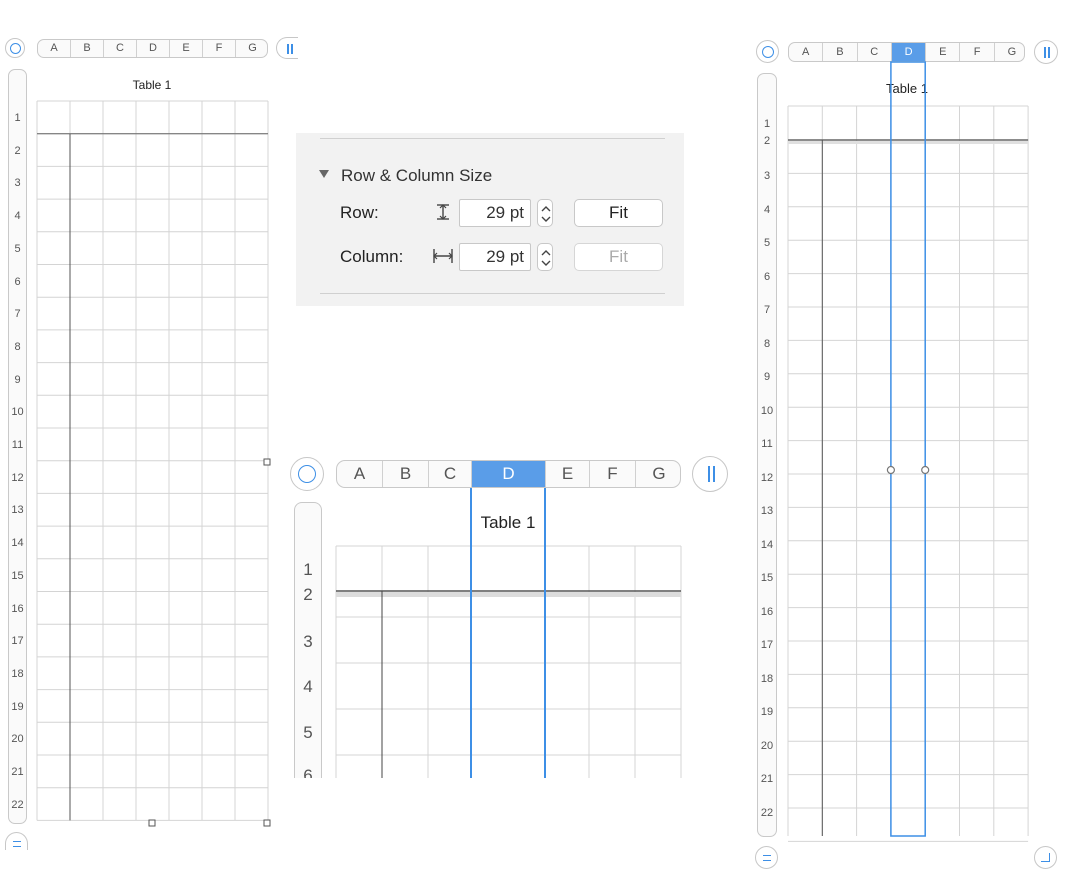  What do you see at coordinates (925, 470) in the screenshot?
I see `selection-handle-right` at bounding box center [925, 470].